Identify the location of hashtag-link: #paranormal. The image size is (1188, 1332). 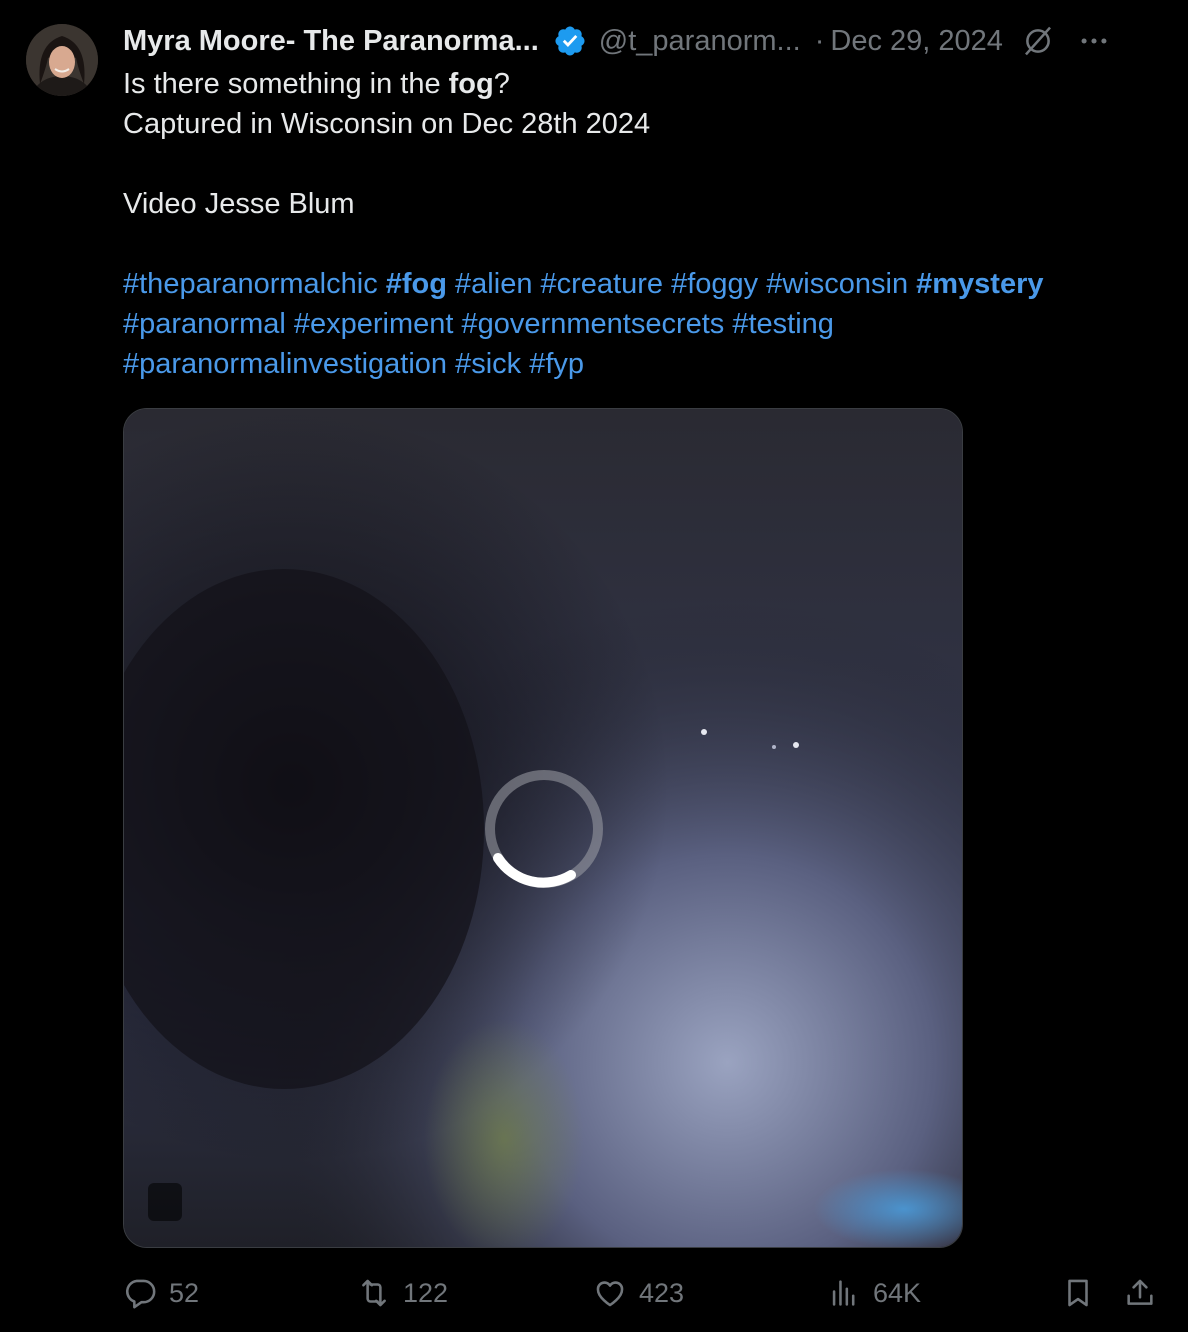
(204, 324).